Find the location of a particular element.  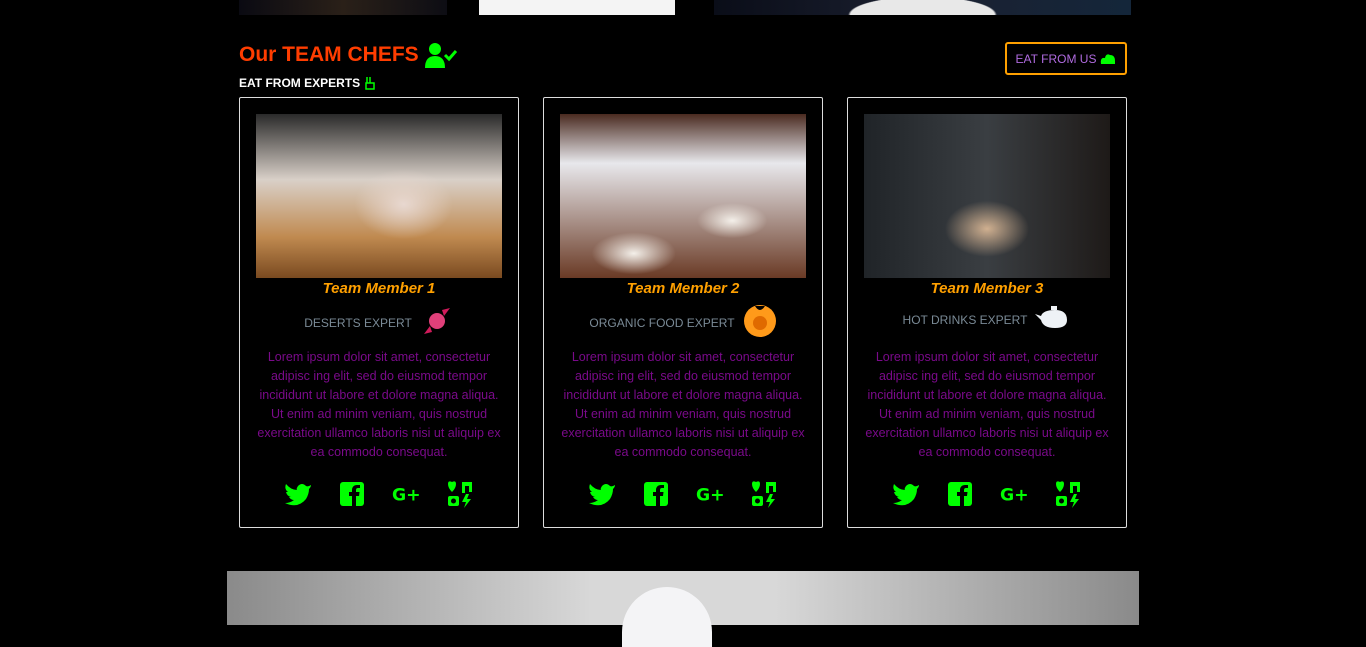

team-member-role: ORGANIC FOOD EXPERT is located at coordinates (683, 322).